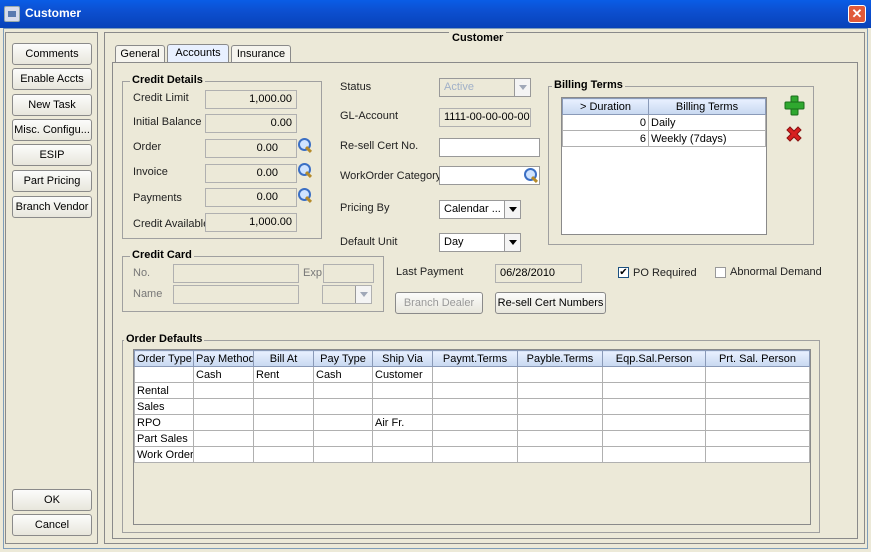  I want to click on branch-dealer-button: Branch Dealer, so click(439, 303).